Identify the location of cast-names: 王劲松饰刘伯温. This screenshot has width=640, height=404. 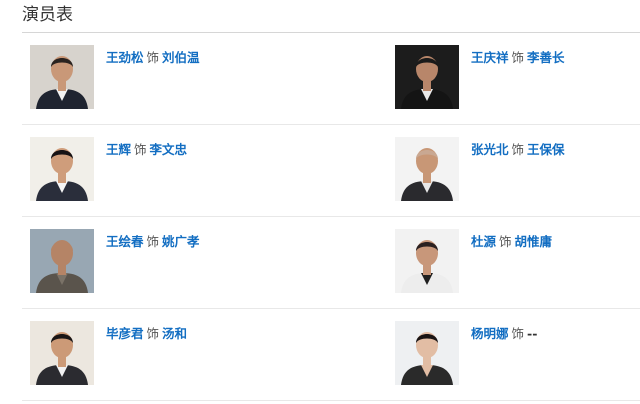
(153, 56).